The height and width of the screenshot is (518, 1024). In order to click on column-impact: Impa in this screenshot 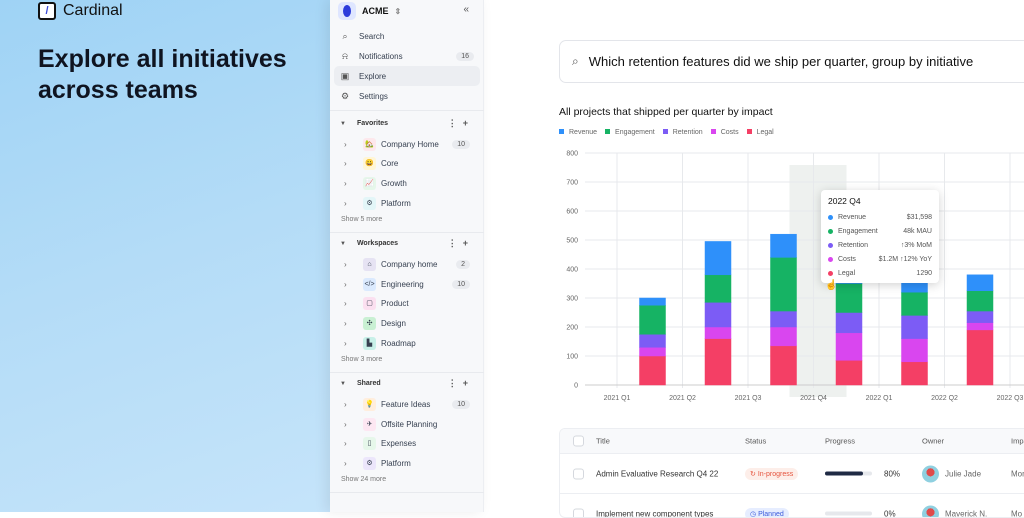, I will do `click(1017, 441)`.